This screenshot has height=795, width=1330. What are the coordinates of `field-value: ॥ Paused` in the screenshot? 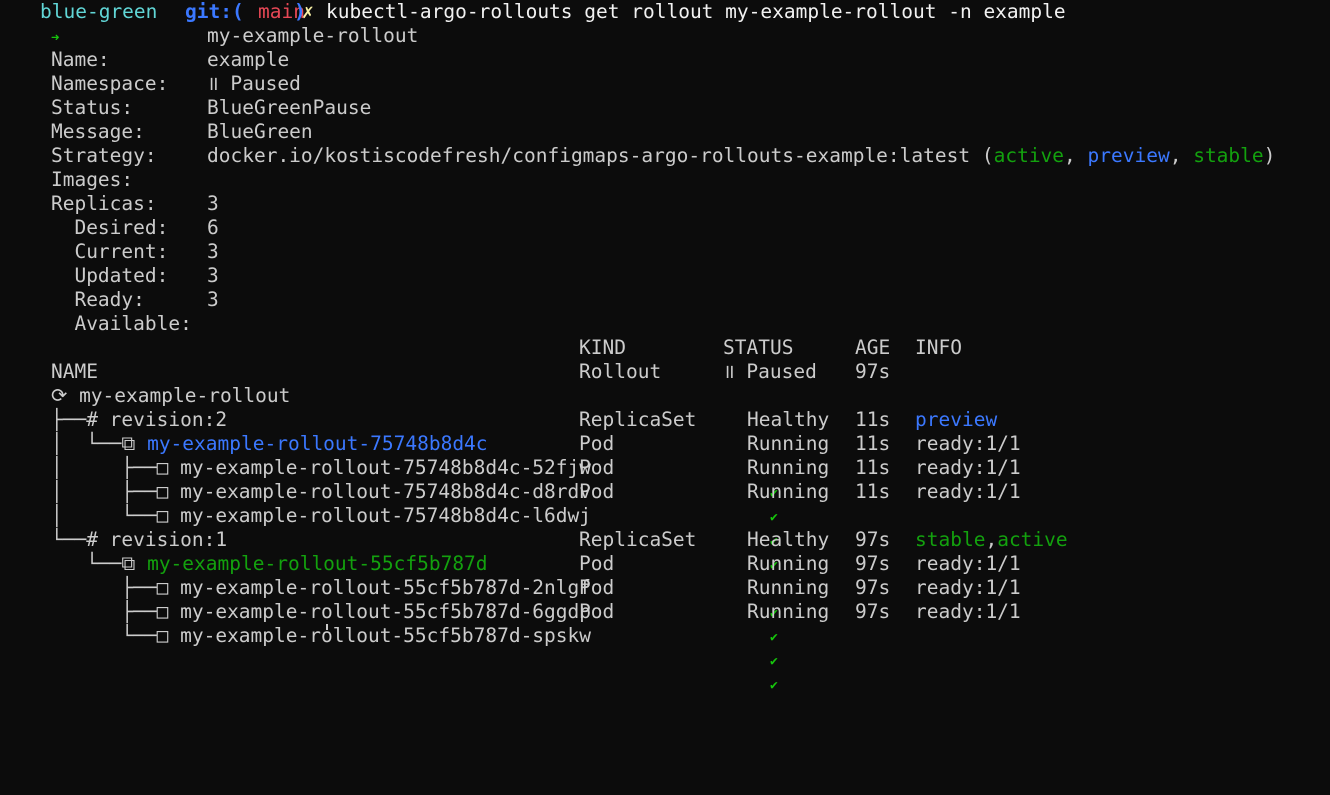 It's located at (254, 83).